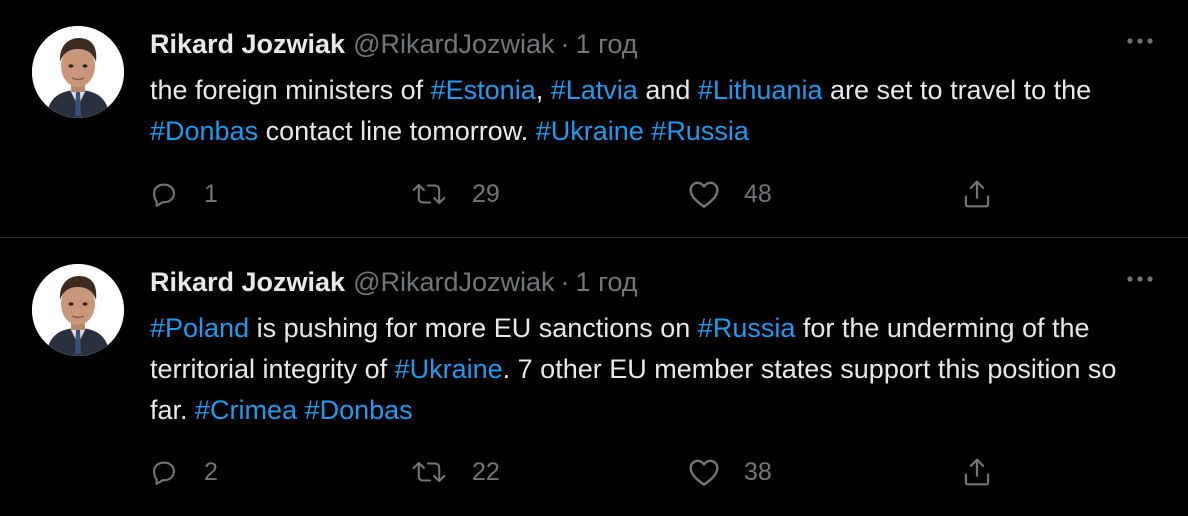 This screenshot has width=1188, height=516. Describe the element at coordinates (456, 472) in the screenshot. I see `retweet-button: 22` at that location.